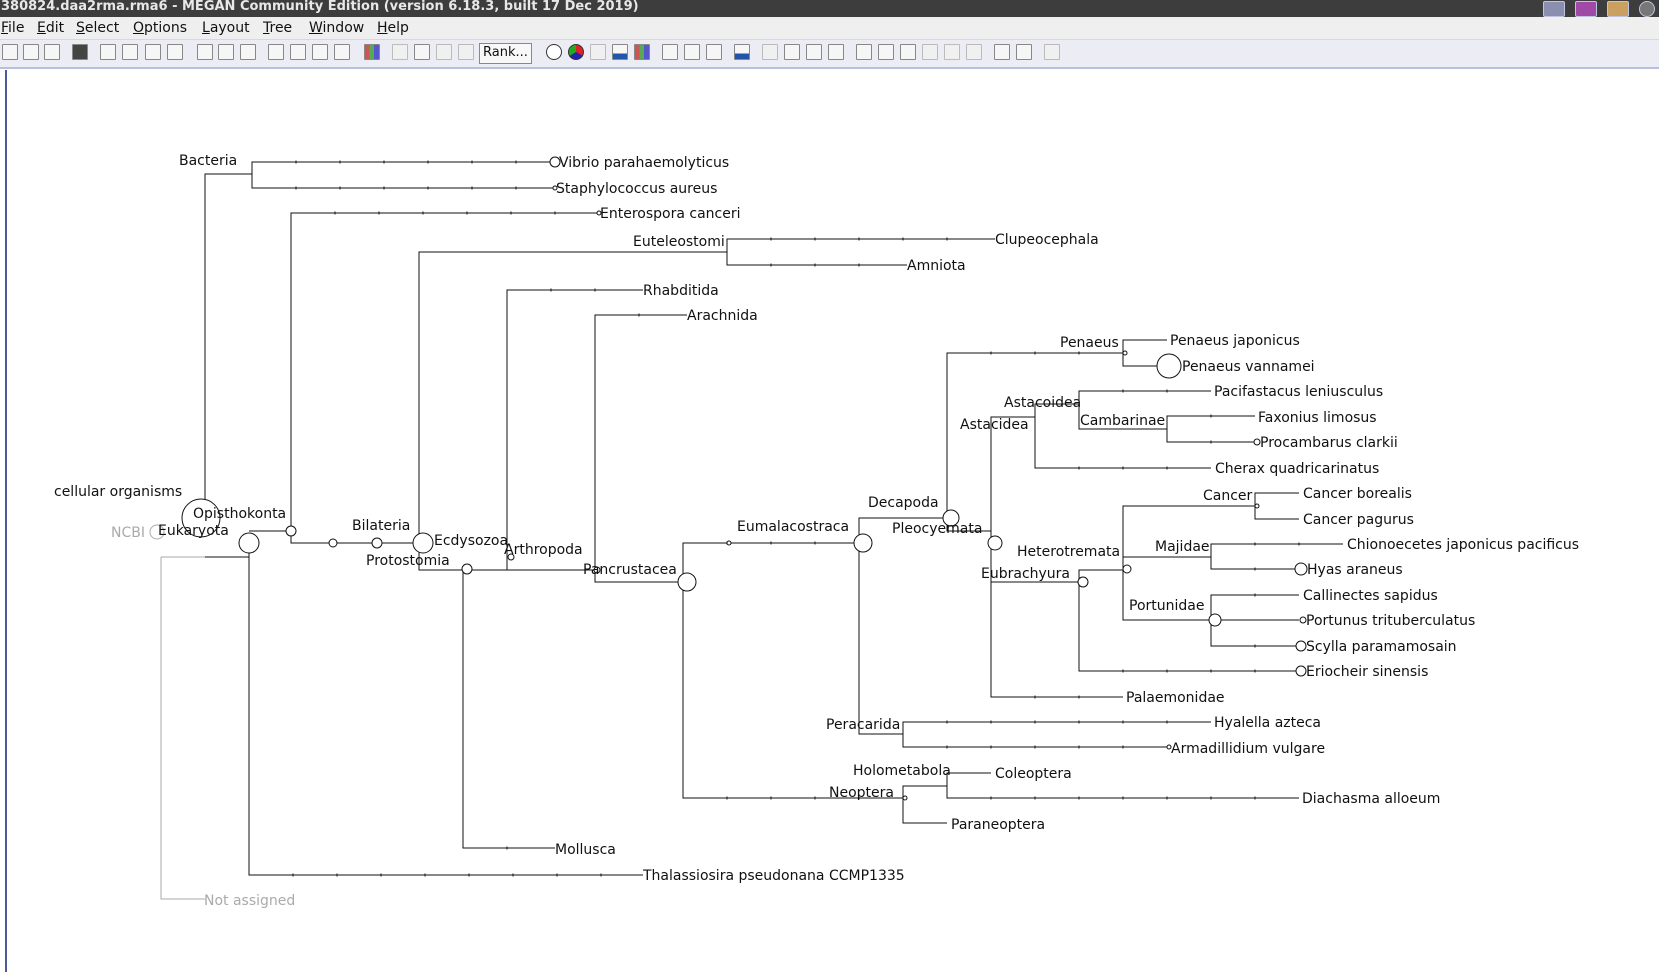 The height and width of the screenshot is (972, 1659). What do you see at coordinates (466, 52) in the screenshot?
I see `rank-subtree-icon` at bounding box center [466, 52].